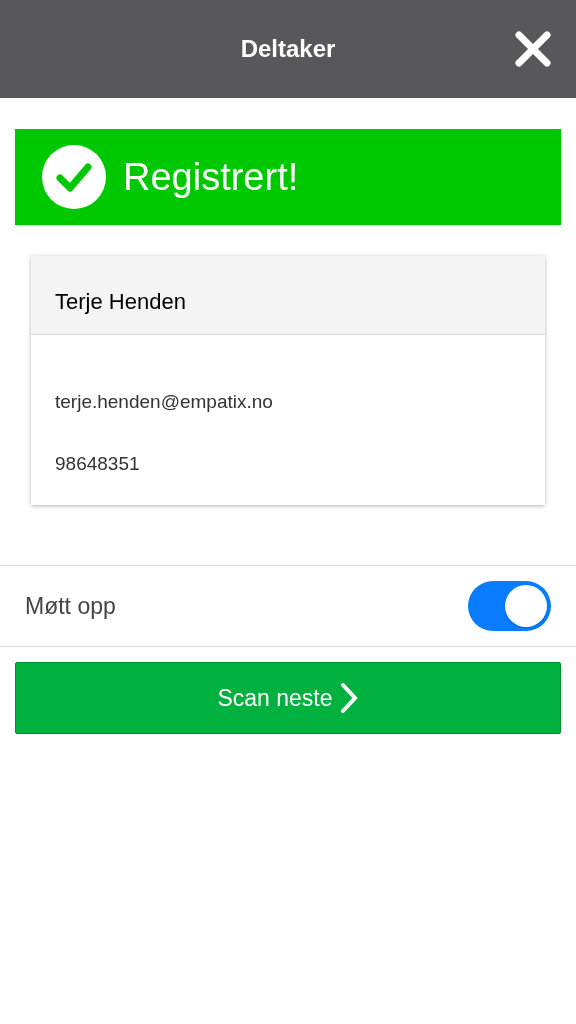 The height and width of the screenshot is (1024, 576). I want to click on close-icon, so click(533, 49).